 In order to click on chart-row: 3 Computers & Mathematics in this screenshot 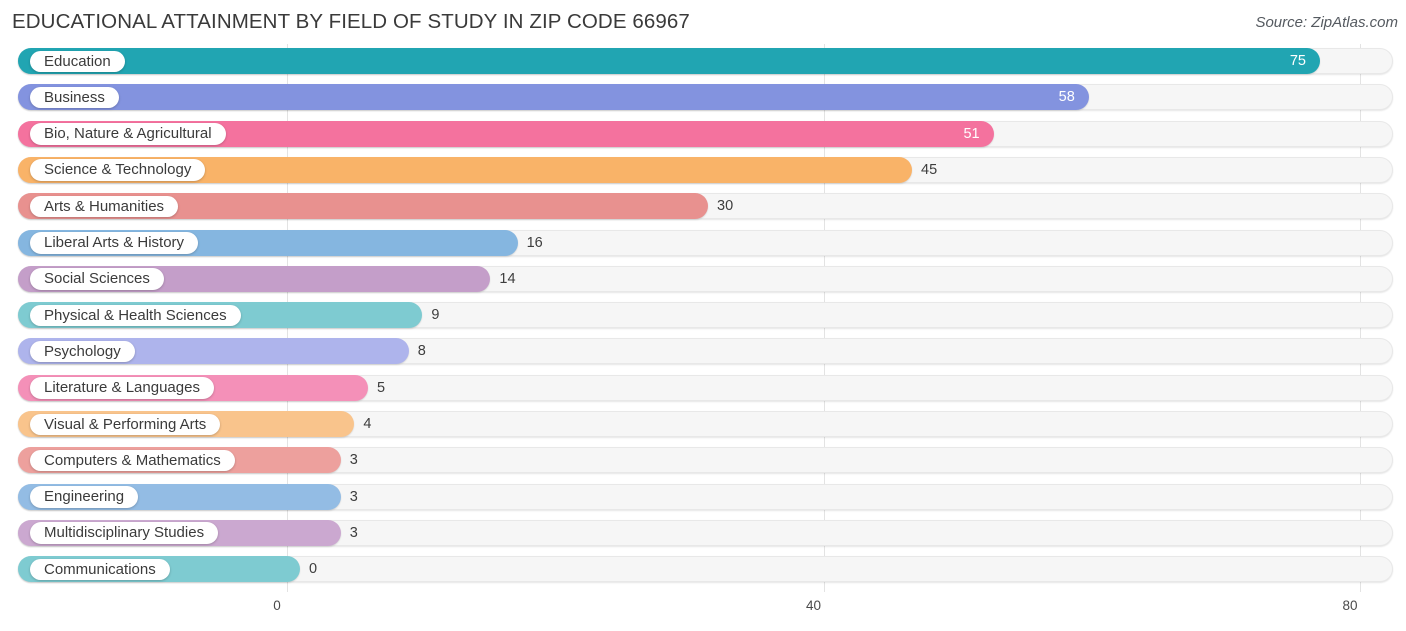, I will do `click(703, 461)`.